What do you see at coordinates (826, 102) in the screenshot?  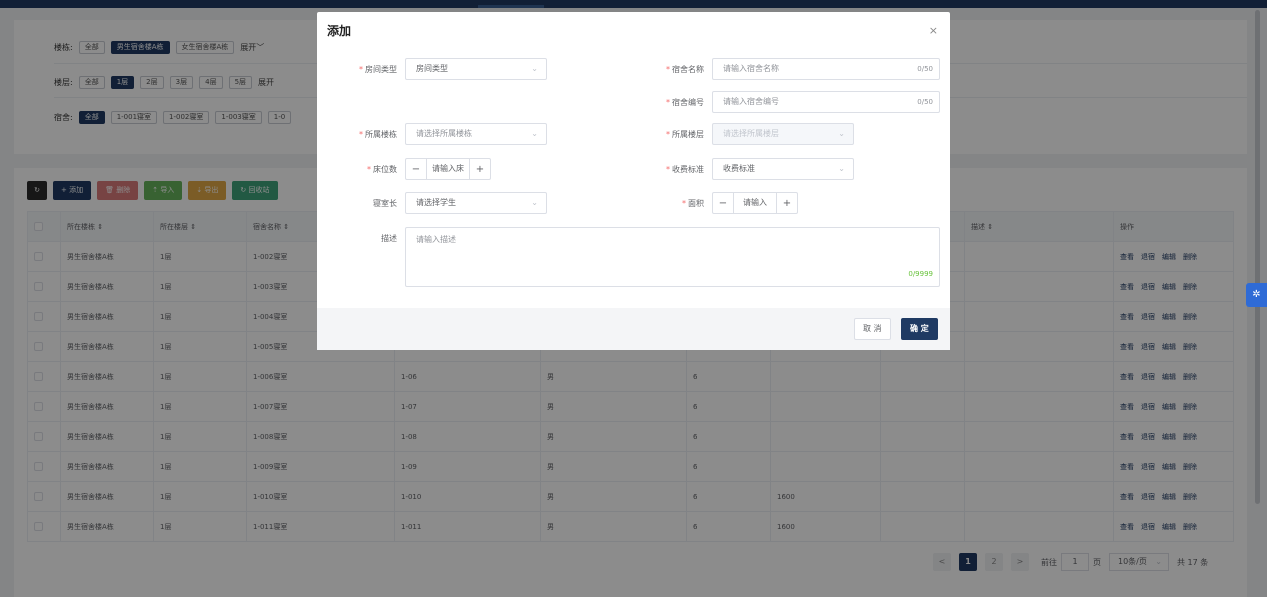 I see `room-no-input: 请输入宿舍编号 0/50` at bounding box center [826, 102].